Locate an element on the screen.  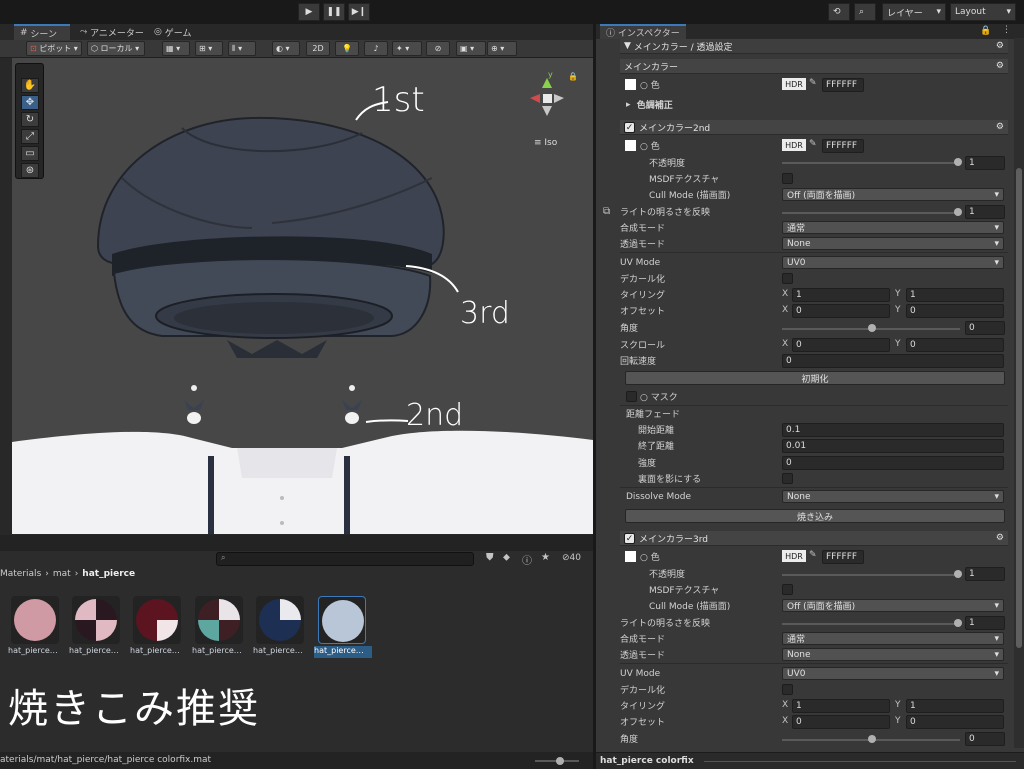
layout-dropdown: Layout ▾ is located at coordinates (983, 12).